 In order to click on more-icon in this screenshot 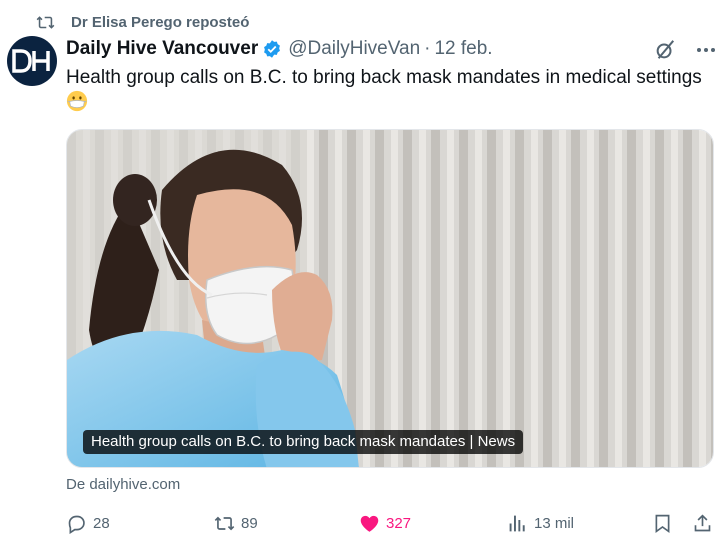, I will do `click(706, 50)`.